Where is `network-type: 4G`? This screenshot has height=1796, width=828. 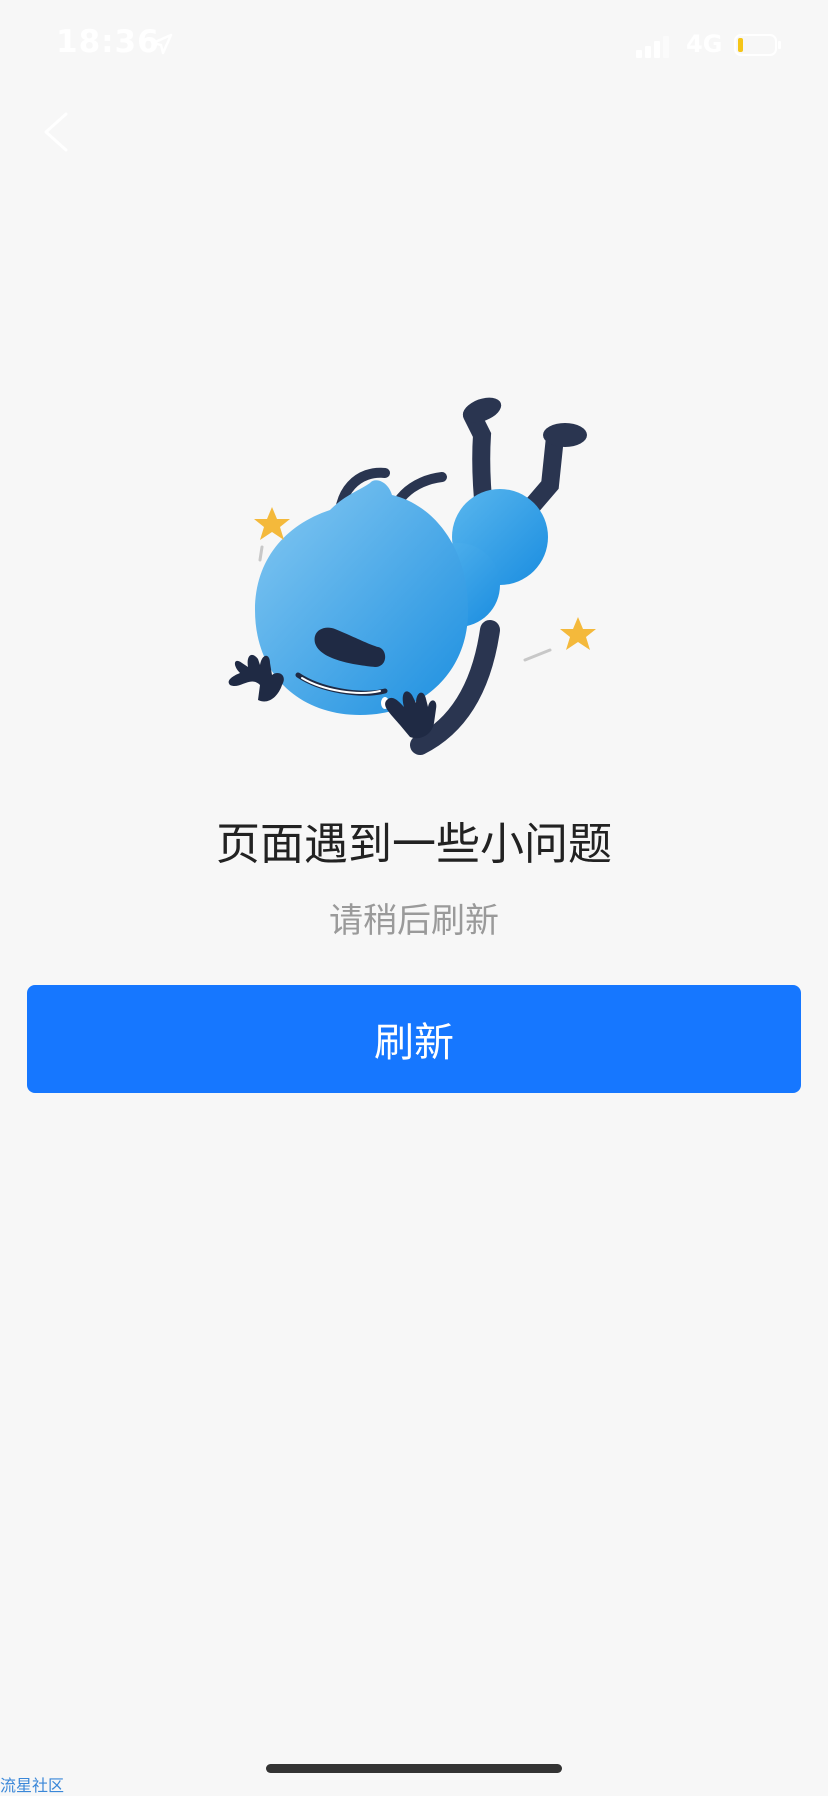
network-type: 4G is located at coordinates (704, 44).